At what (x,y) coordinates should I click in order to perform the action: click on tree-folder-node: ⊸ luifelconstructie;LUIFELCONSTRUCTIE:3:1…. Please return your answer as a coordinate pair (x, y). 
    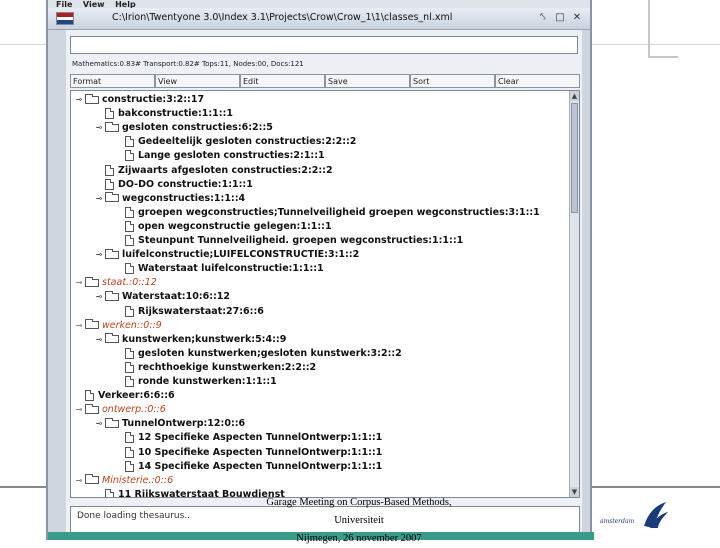
    Looking at the image, I should click on (227, 255).